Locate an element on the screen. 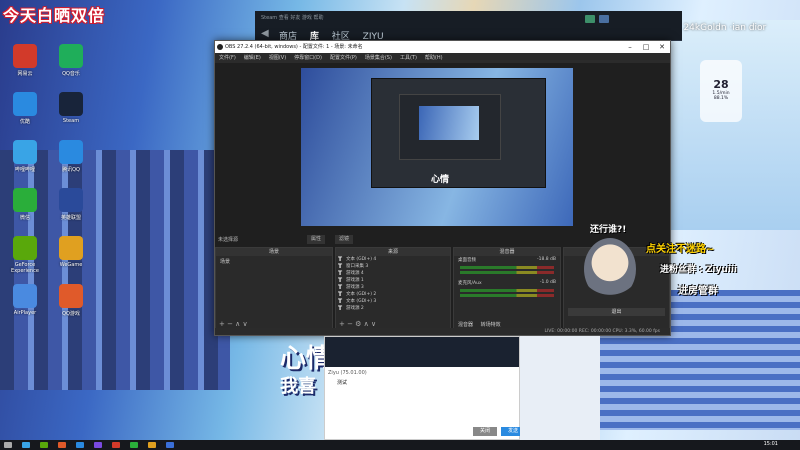 This screenshot has height=450, width=800. level-mic: -1.0 dB is located at coordinates (547, 282).